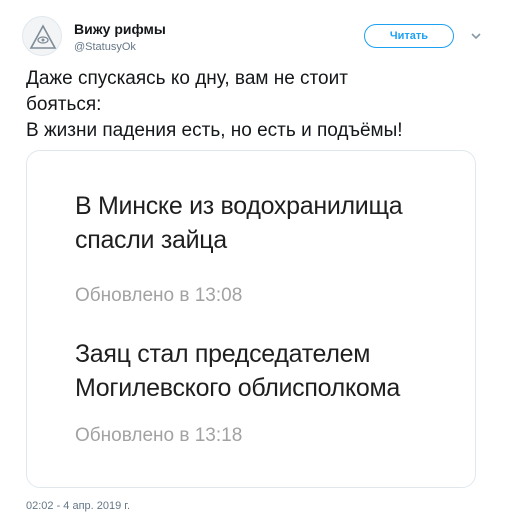 The image size is (505, 530). Describe the element at coordinates (105, 47) in the screenshot. I see `account-handle: @StatusyOk` at that location.